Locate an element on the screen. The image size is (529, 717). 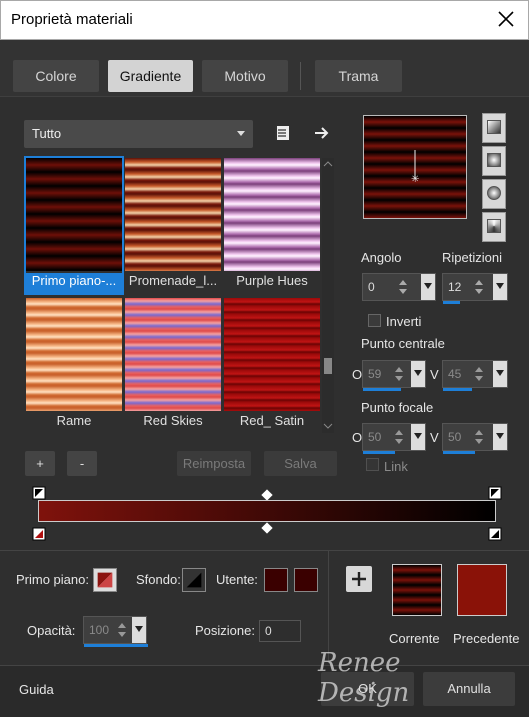
opacity-value: 100 is located at coordinates (99, 630).